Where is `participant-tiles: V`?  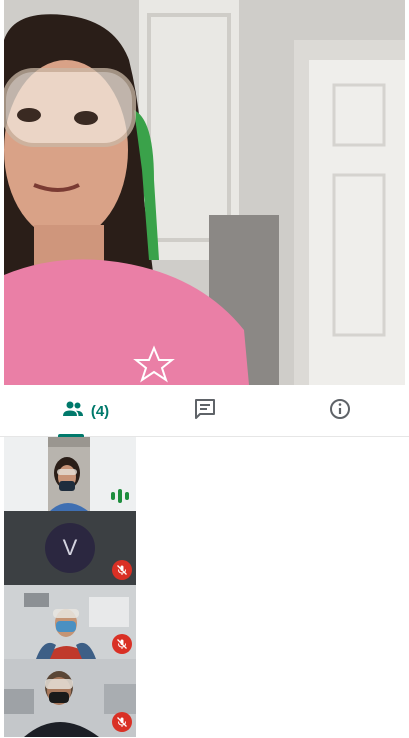
participant-tiles: V is located at coordinates (70, 587).